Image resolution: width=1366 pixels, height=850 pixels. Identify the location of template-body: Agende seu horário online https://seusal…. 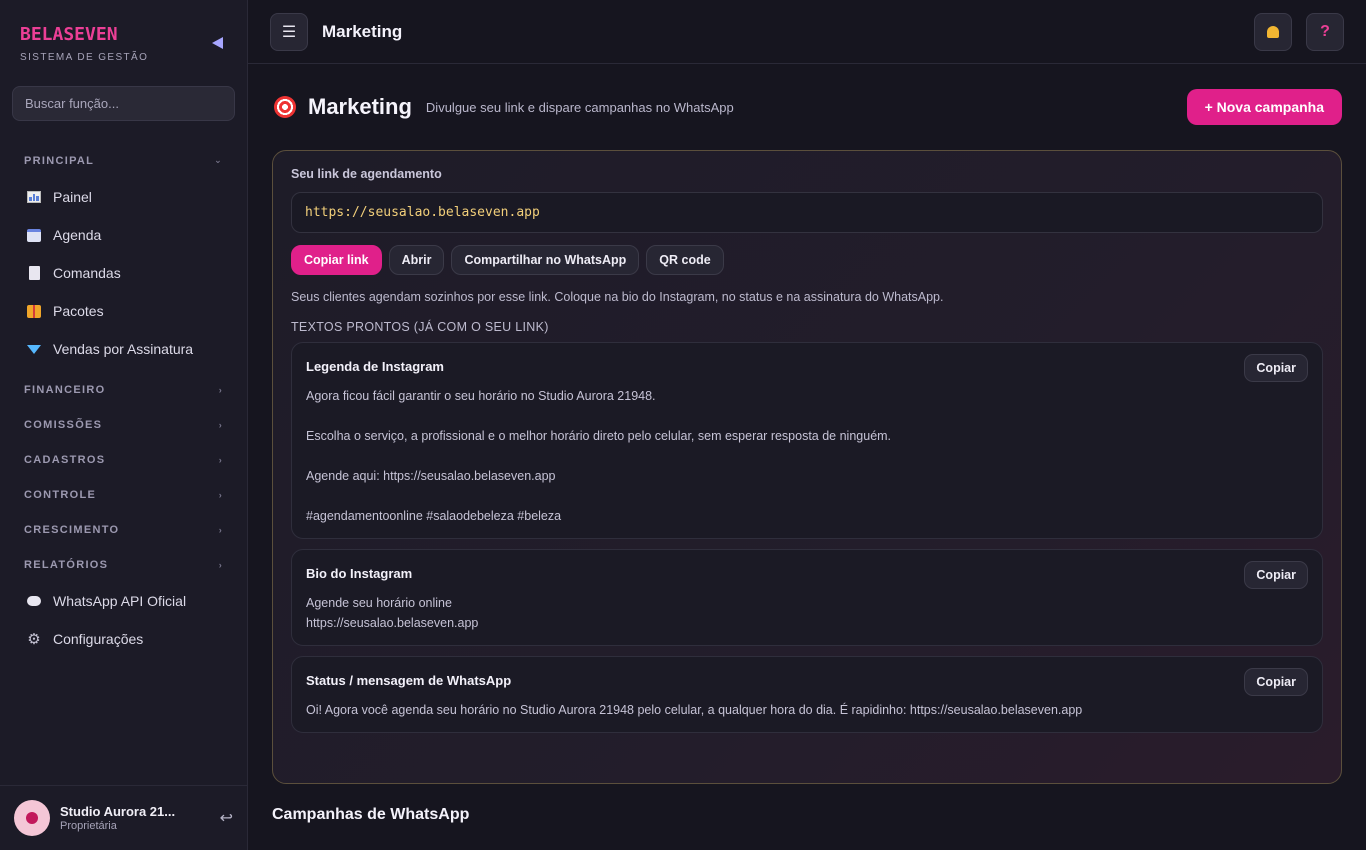
(807, 613).